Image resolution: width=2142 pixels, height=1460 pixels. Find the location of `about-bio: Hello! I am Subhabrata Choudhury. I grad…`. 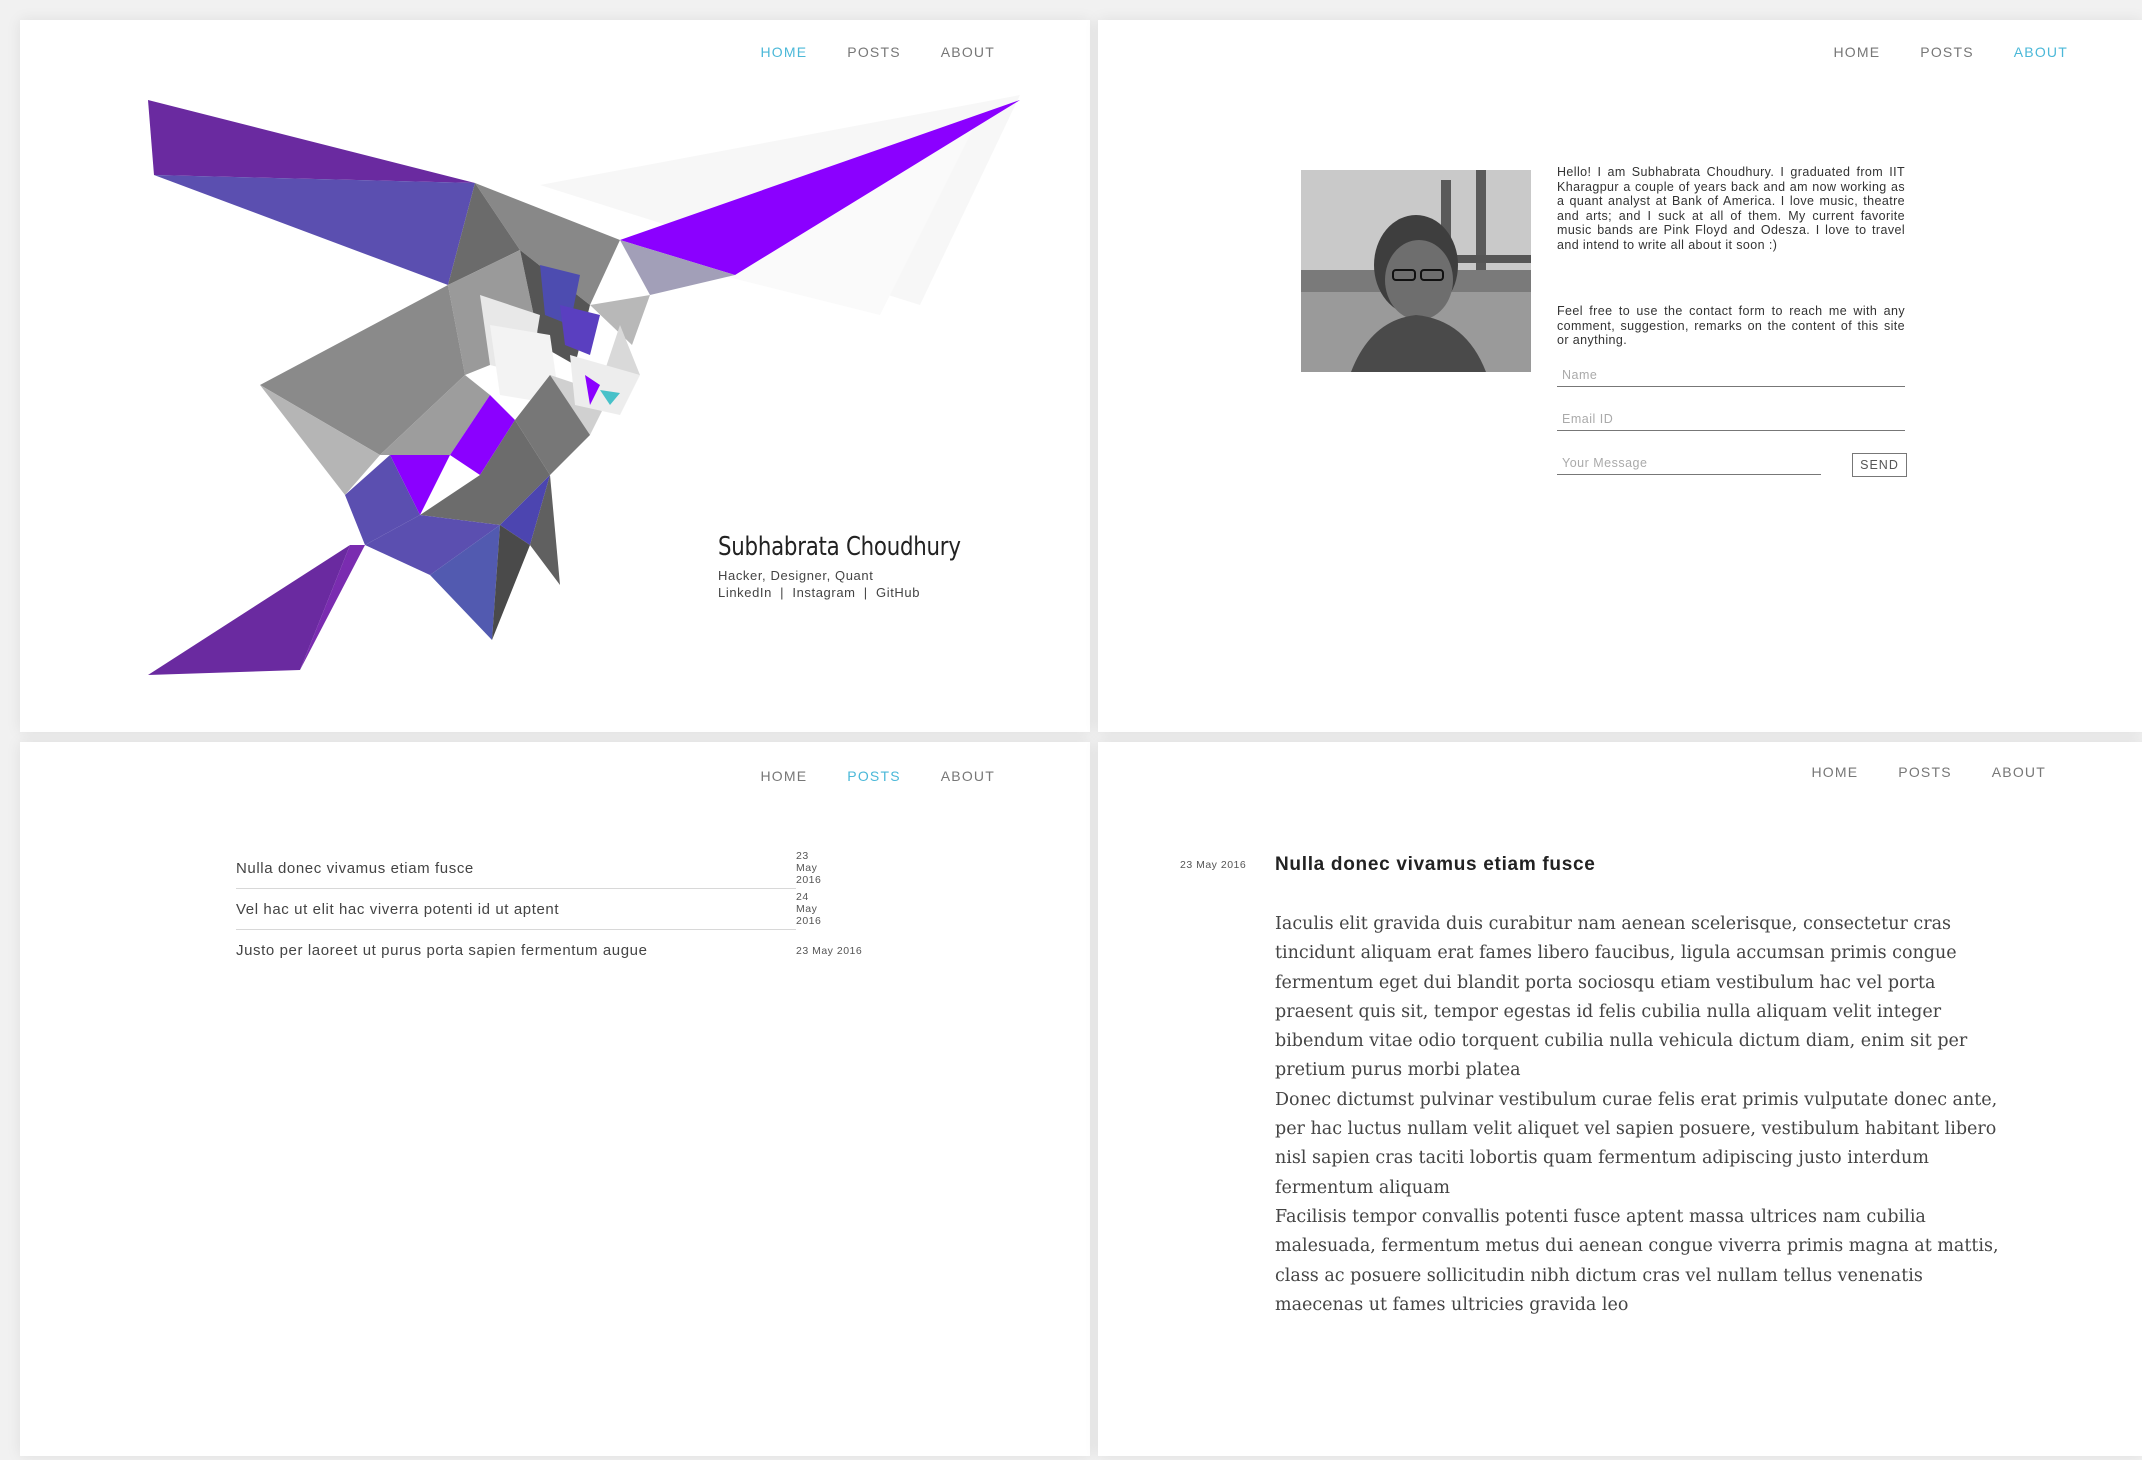

about-bio: Hello! I am Subhabrata Choudhury. I grad… is located at coordinates (1731, 208).